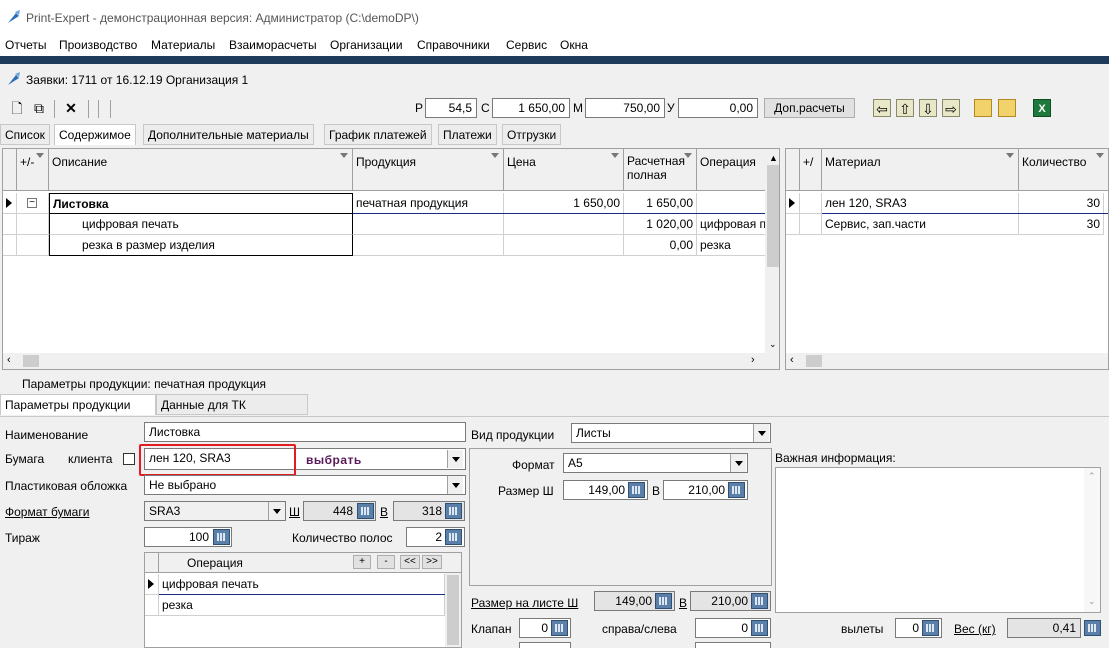 The image size is (1109, 648). What do you see at coordinates (302, 605) in the screenshot?
I see `list-item: резка` at bounding box center [302, 605].